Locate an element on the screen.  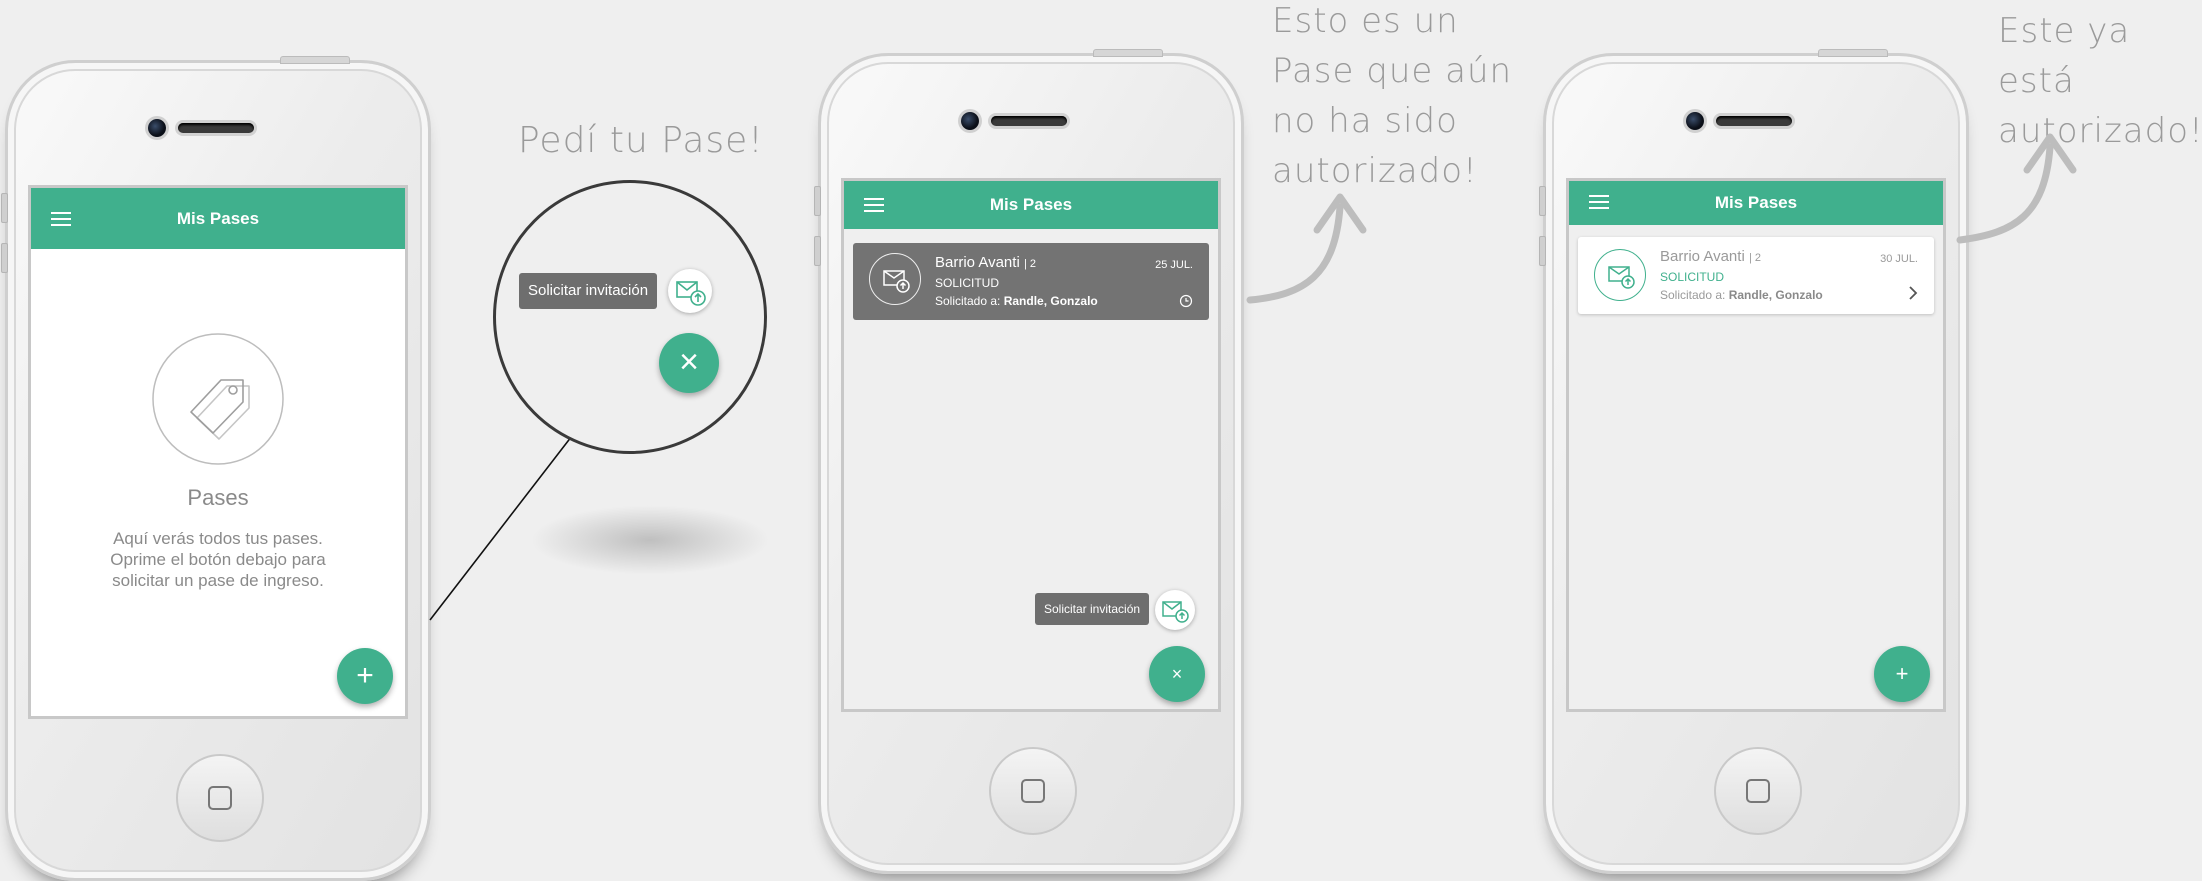
empty-state-title: Pases is located at coordinates (218, 497).